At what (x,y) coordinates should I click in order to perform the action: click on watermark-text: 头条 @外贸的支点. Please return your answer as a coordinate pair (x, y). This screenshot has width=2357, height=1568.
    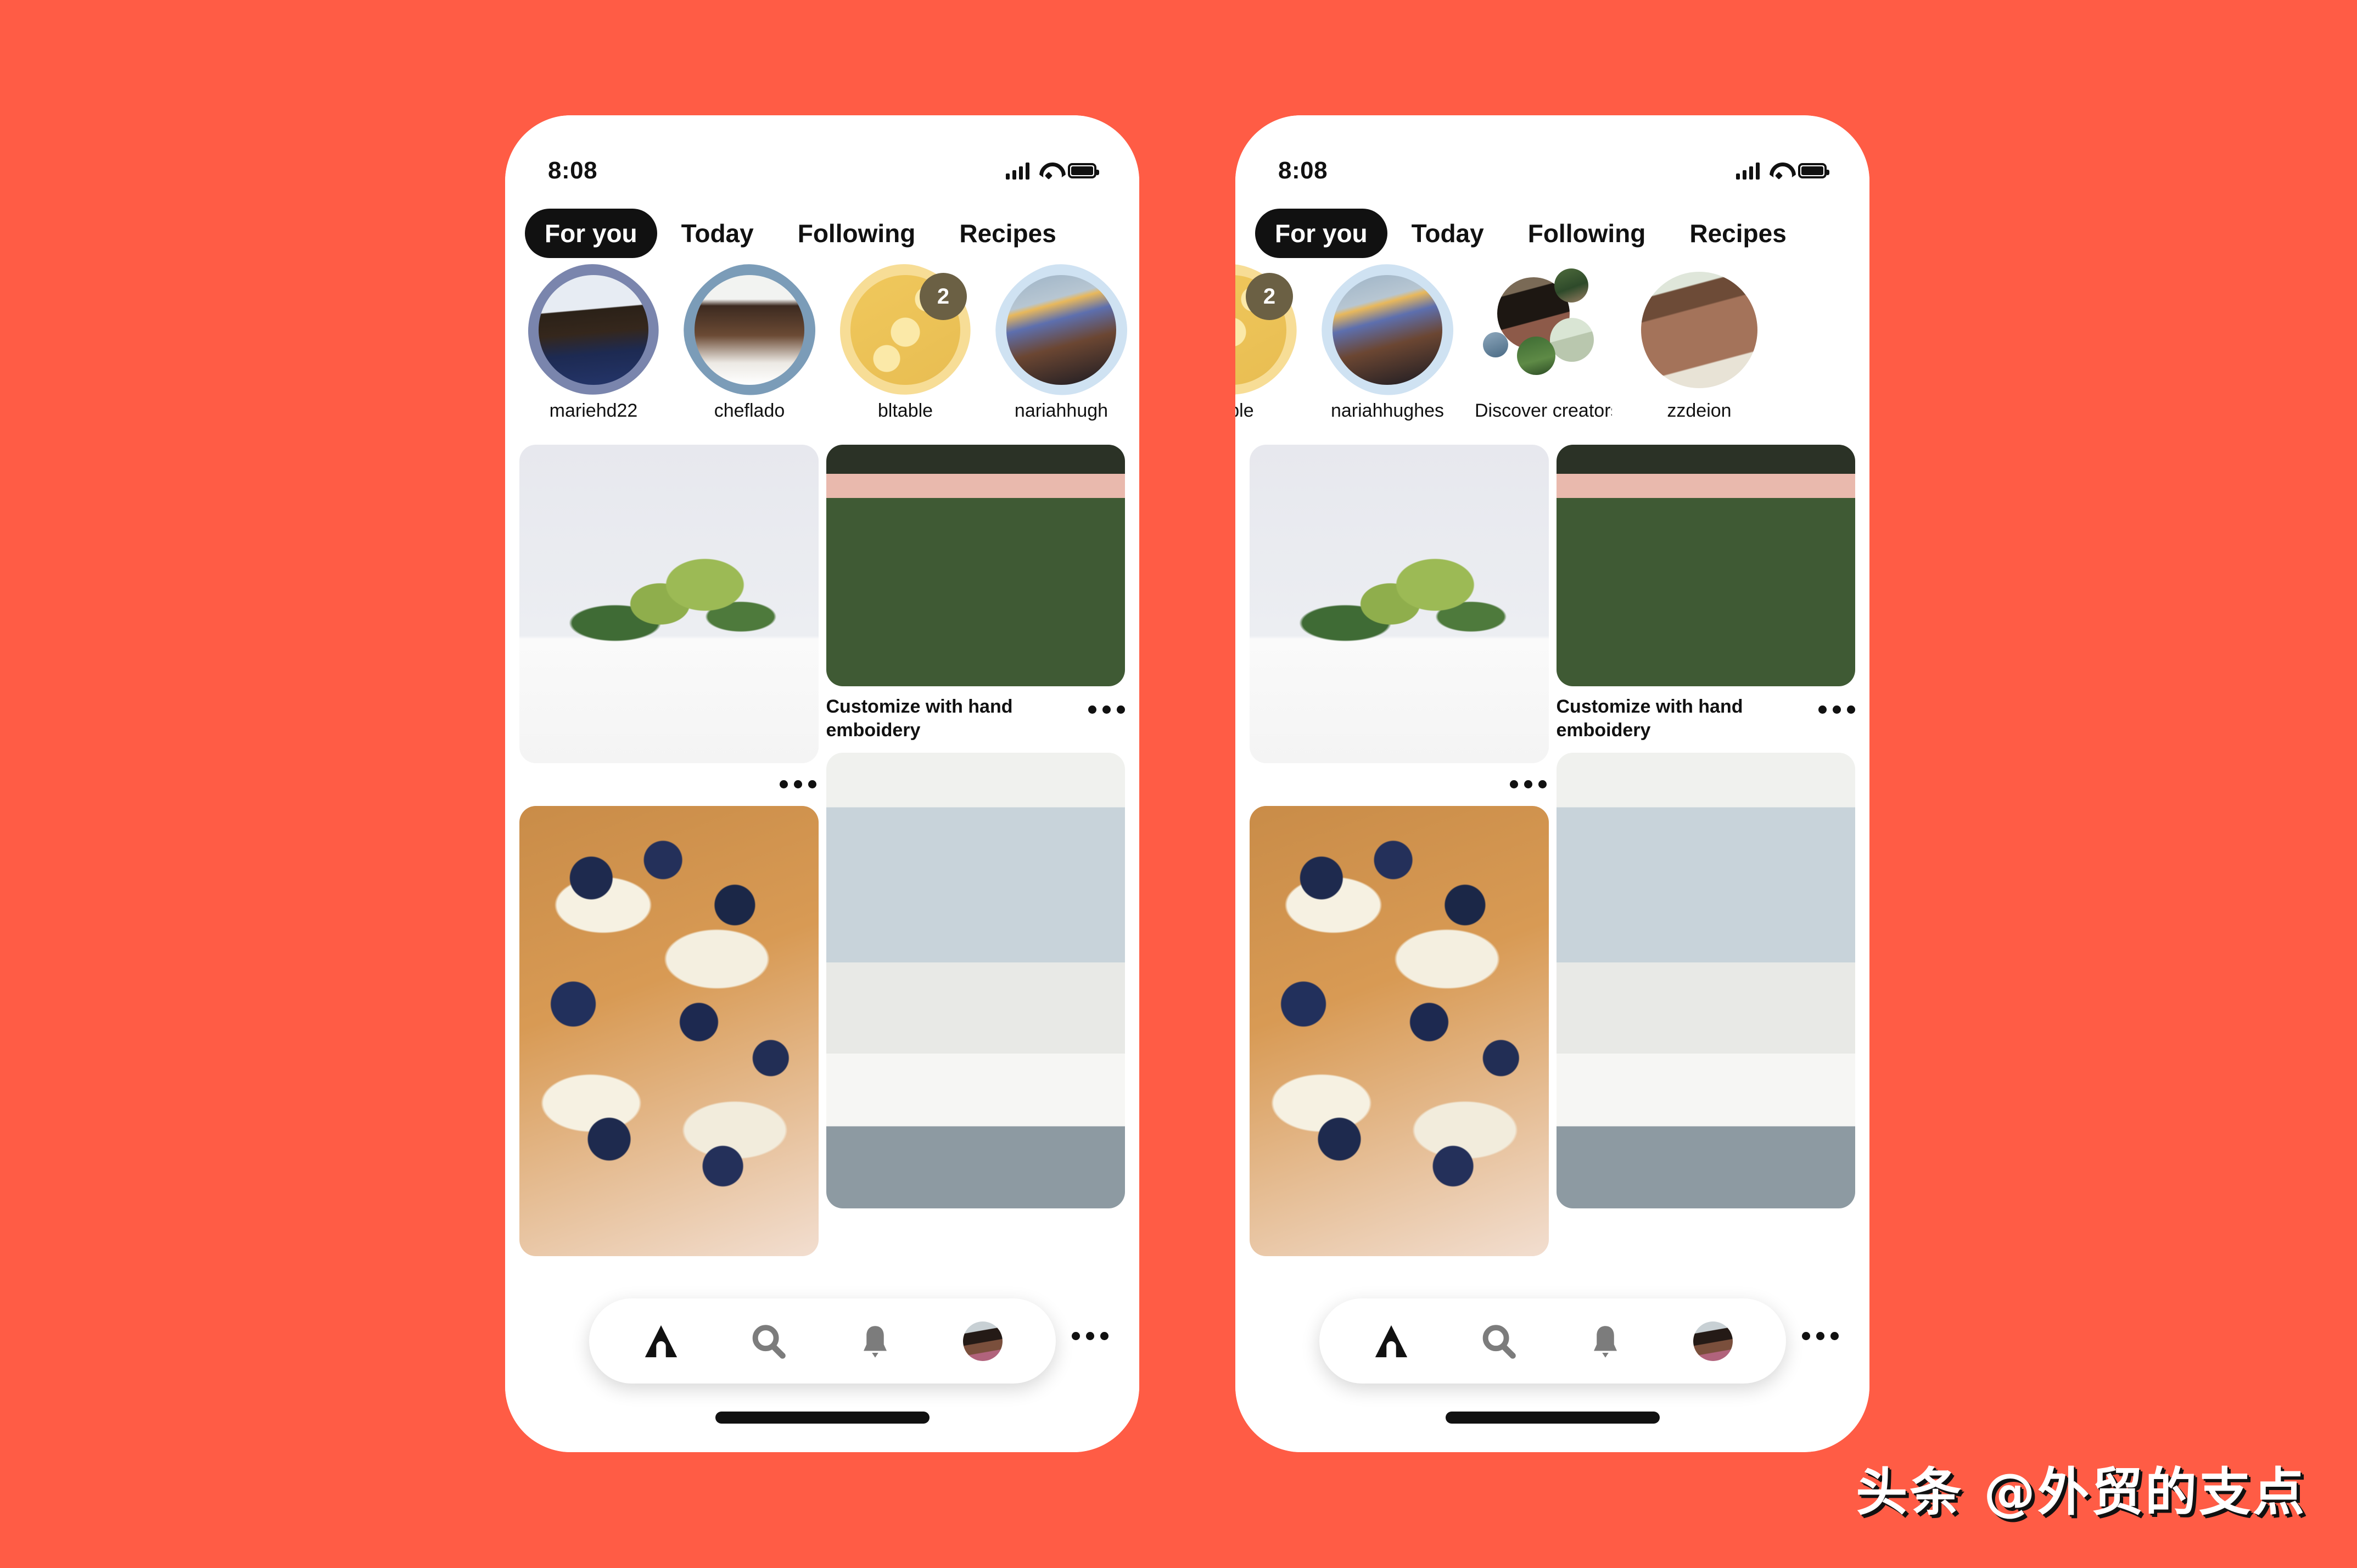
    Looking at the image, I should click on (2081, 1492).